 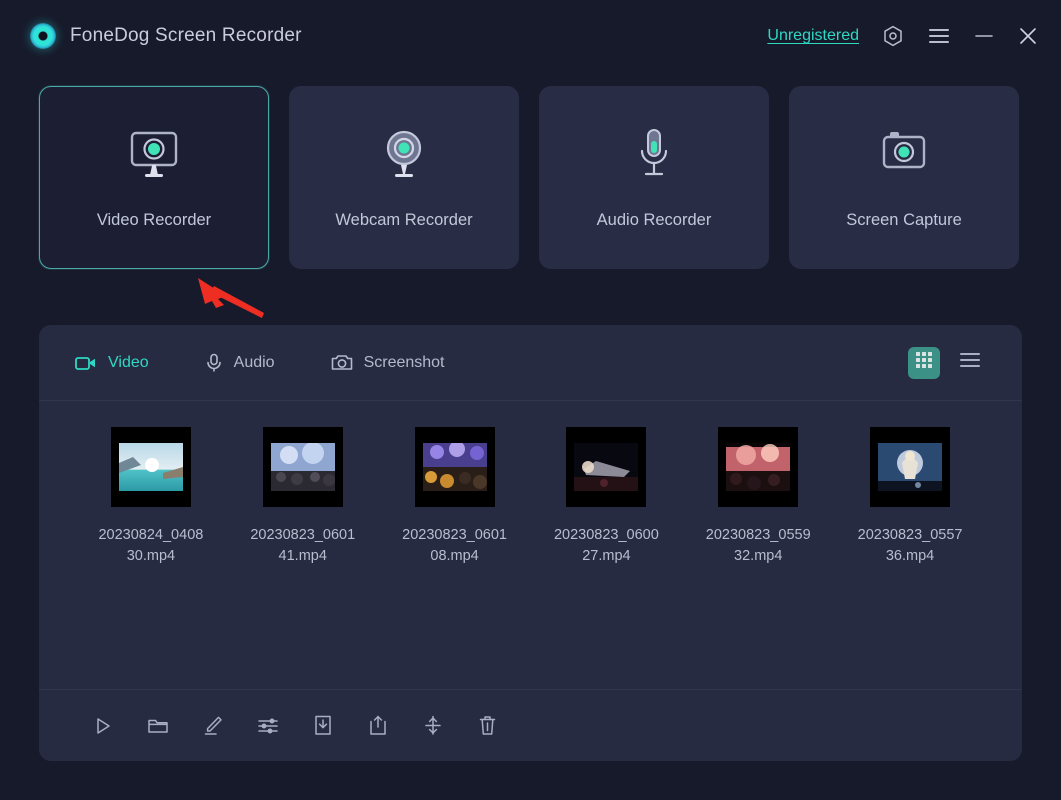 I want to click on file-name: 20230823_060141.mp4, so click(x=303, y=545).